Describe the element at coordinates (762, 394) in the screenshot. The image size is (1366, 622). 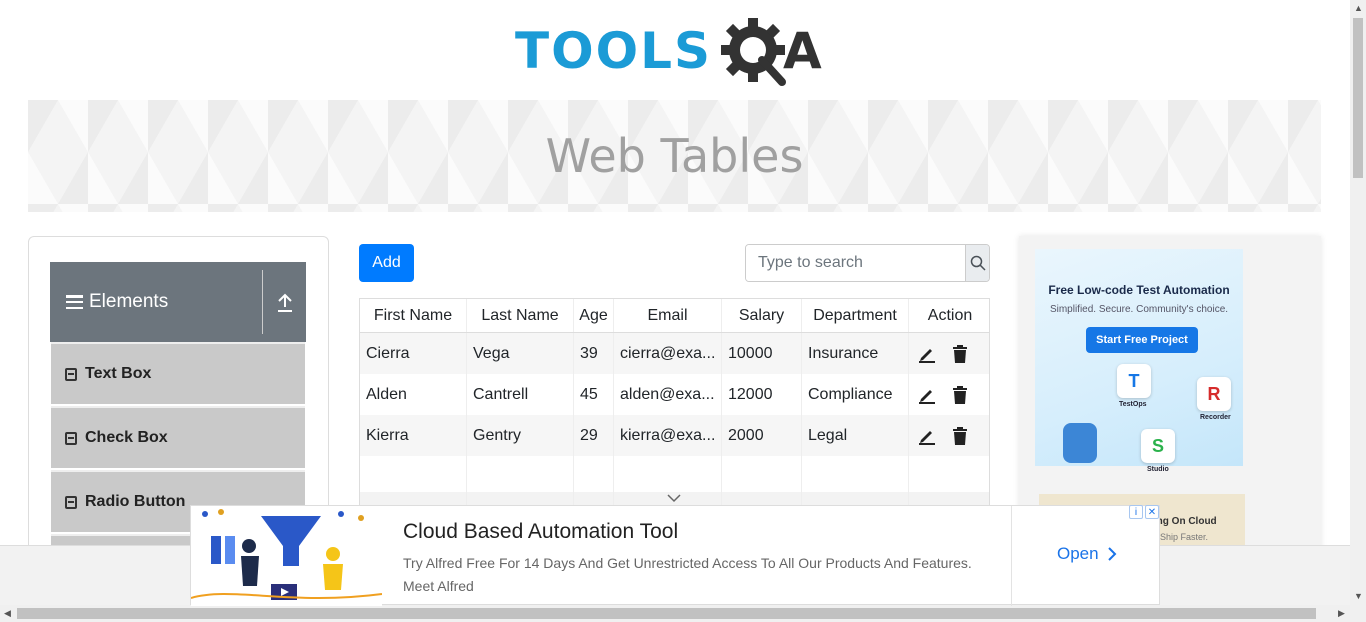
I see `table-cell: 12000` at that location.